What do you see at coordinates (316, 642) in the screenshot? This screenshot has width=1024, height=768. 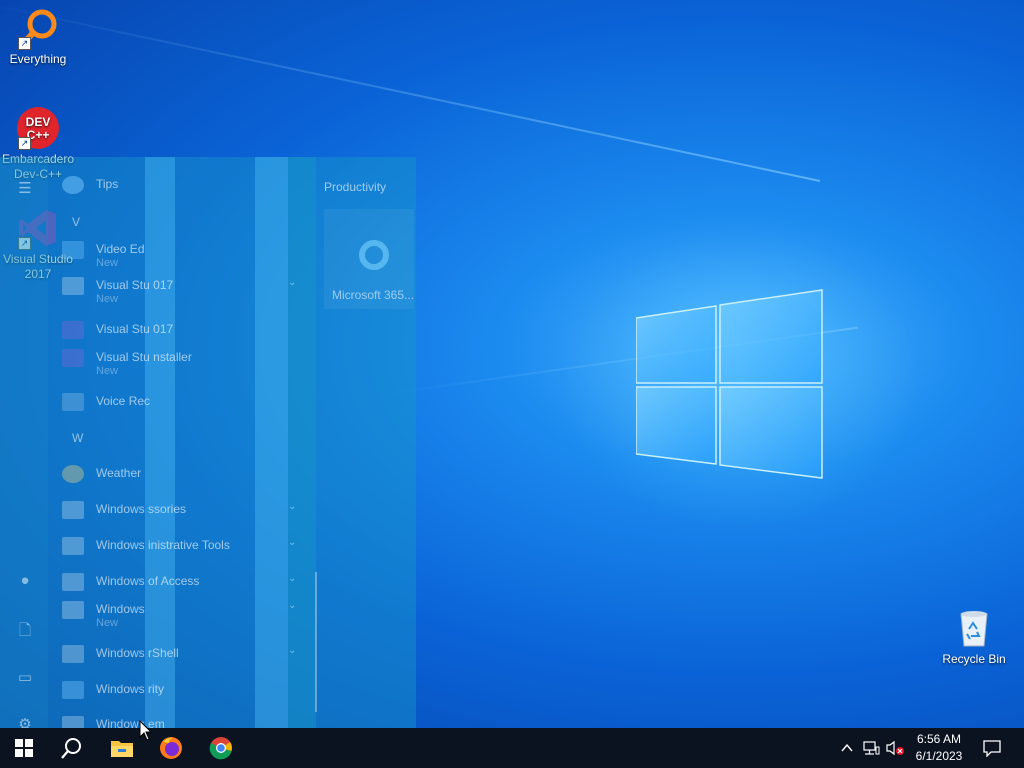 I see `start-menu-scrollbar` at bounding box center [316, 642].